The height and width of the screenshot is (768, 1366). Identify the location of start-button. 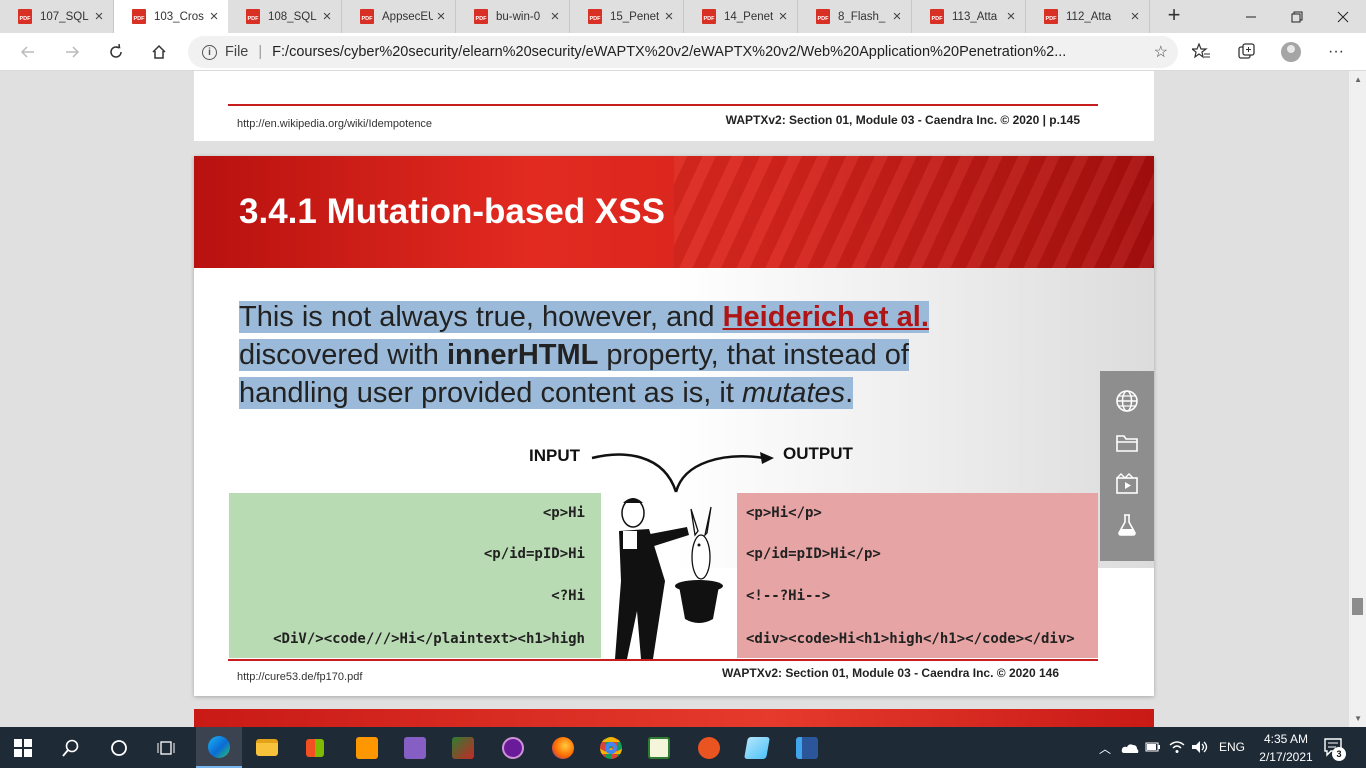
(23, 747).